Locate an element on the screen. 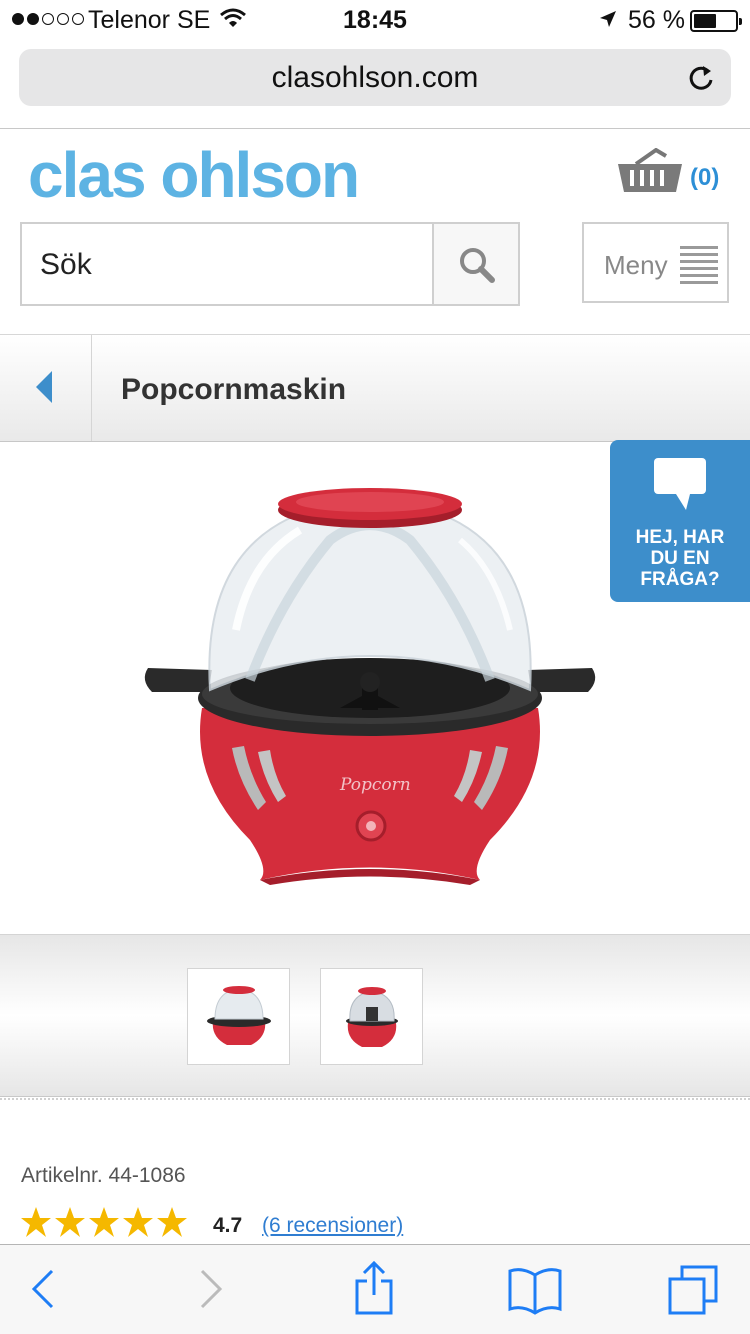  reviews-link: (6 recensioner) is located at coordinates (332, 1226).